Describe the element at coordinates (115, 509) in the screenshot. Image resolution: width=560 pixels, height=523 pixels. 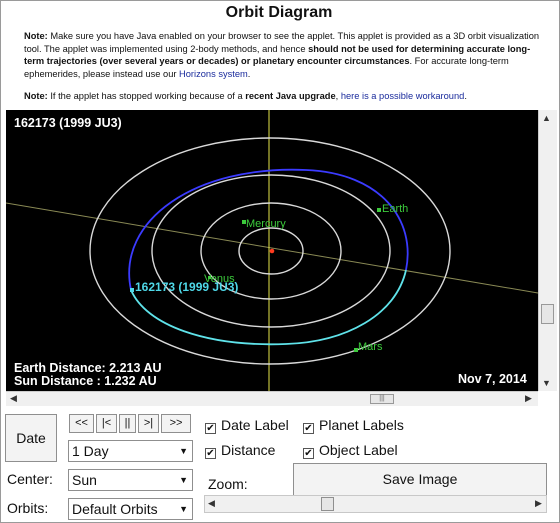
I see `orbits-value: Default Orbits` at that location.